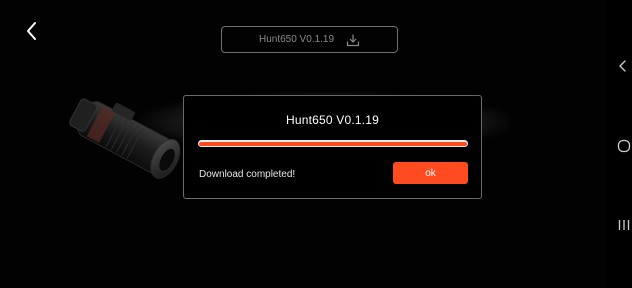 The image size is (632, 288). I want to click on chevron-left-icon, so click(31, 31).